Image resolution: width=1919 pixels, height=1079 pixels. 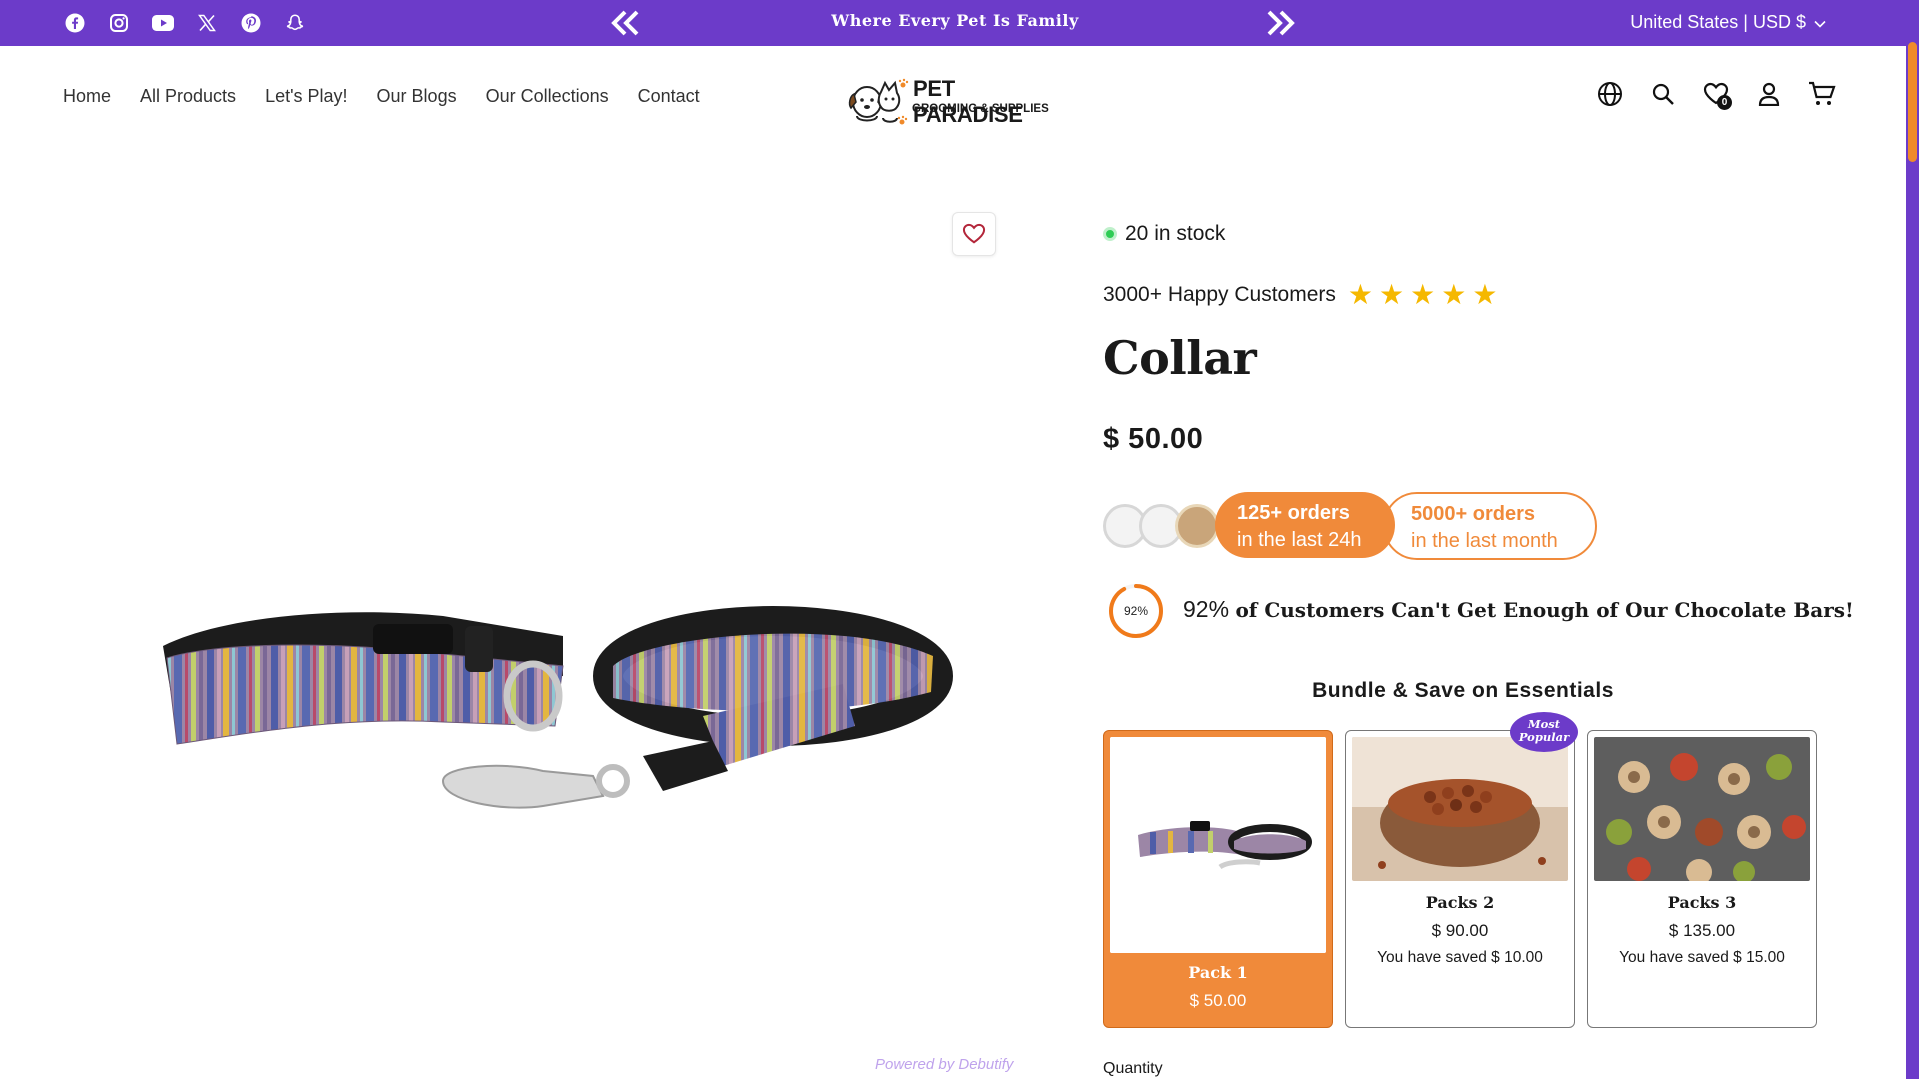 I want to click on announcement-prev-button, so click(x=626, y=23).